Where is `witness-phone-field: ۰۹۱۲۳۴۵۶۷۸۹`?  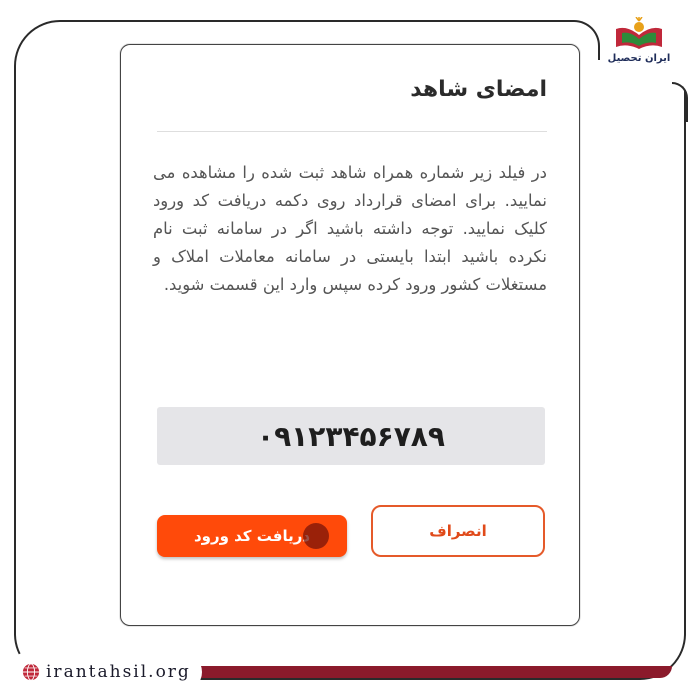
witness-phone-field: ۰۹۱۲۳۴۵۶۷۸۹ is located at coordinates (351, 436).